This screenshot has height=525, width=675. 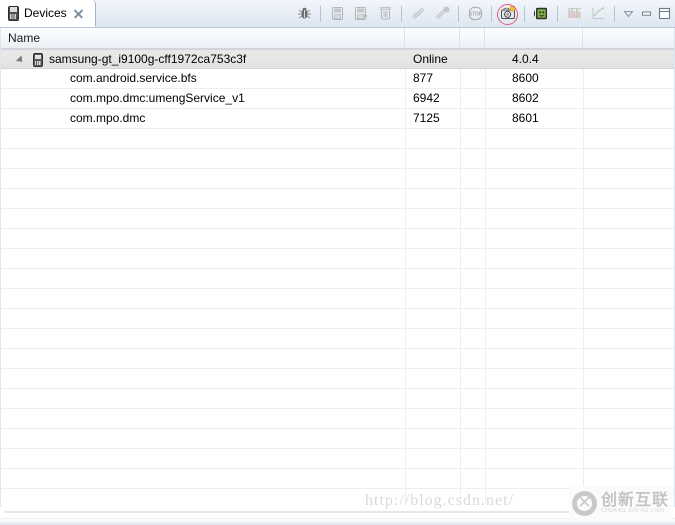 I want to click on process-name: com.mpo.dmc:umengService_v1, so click(x=157, y=98).